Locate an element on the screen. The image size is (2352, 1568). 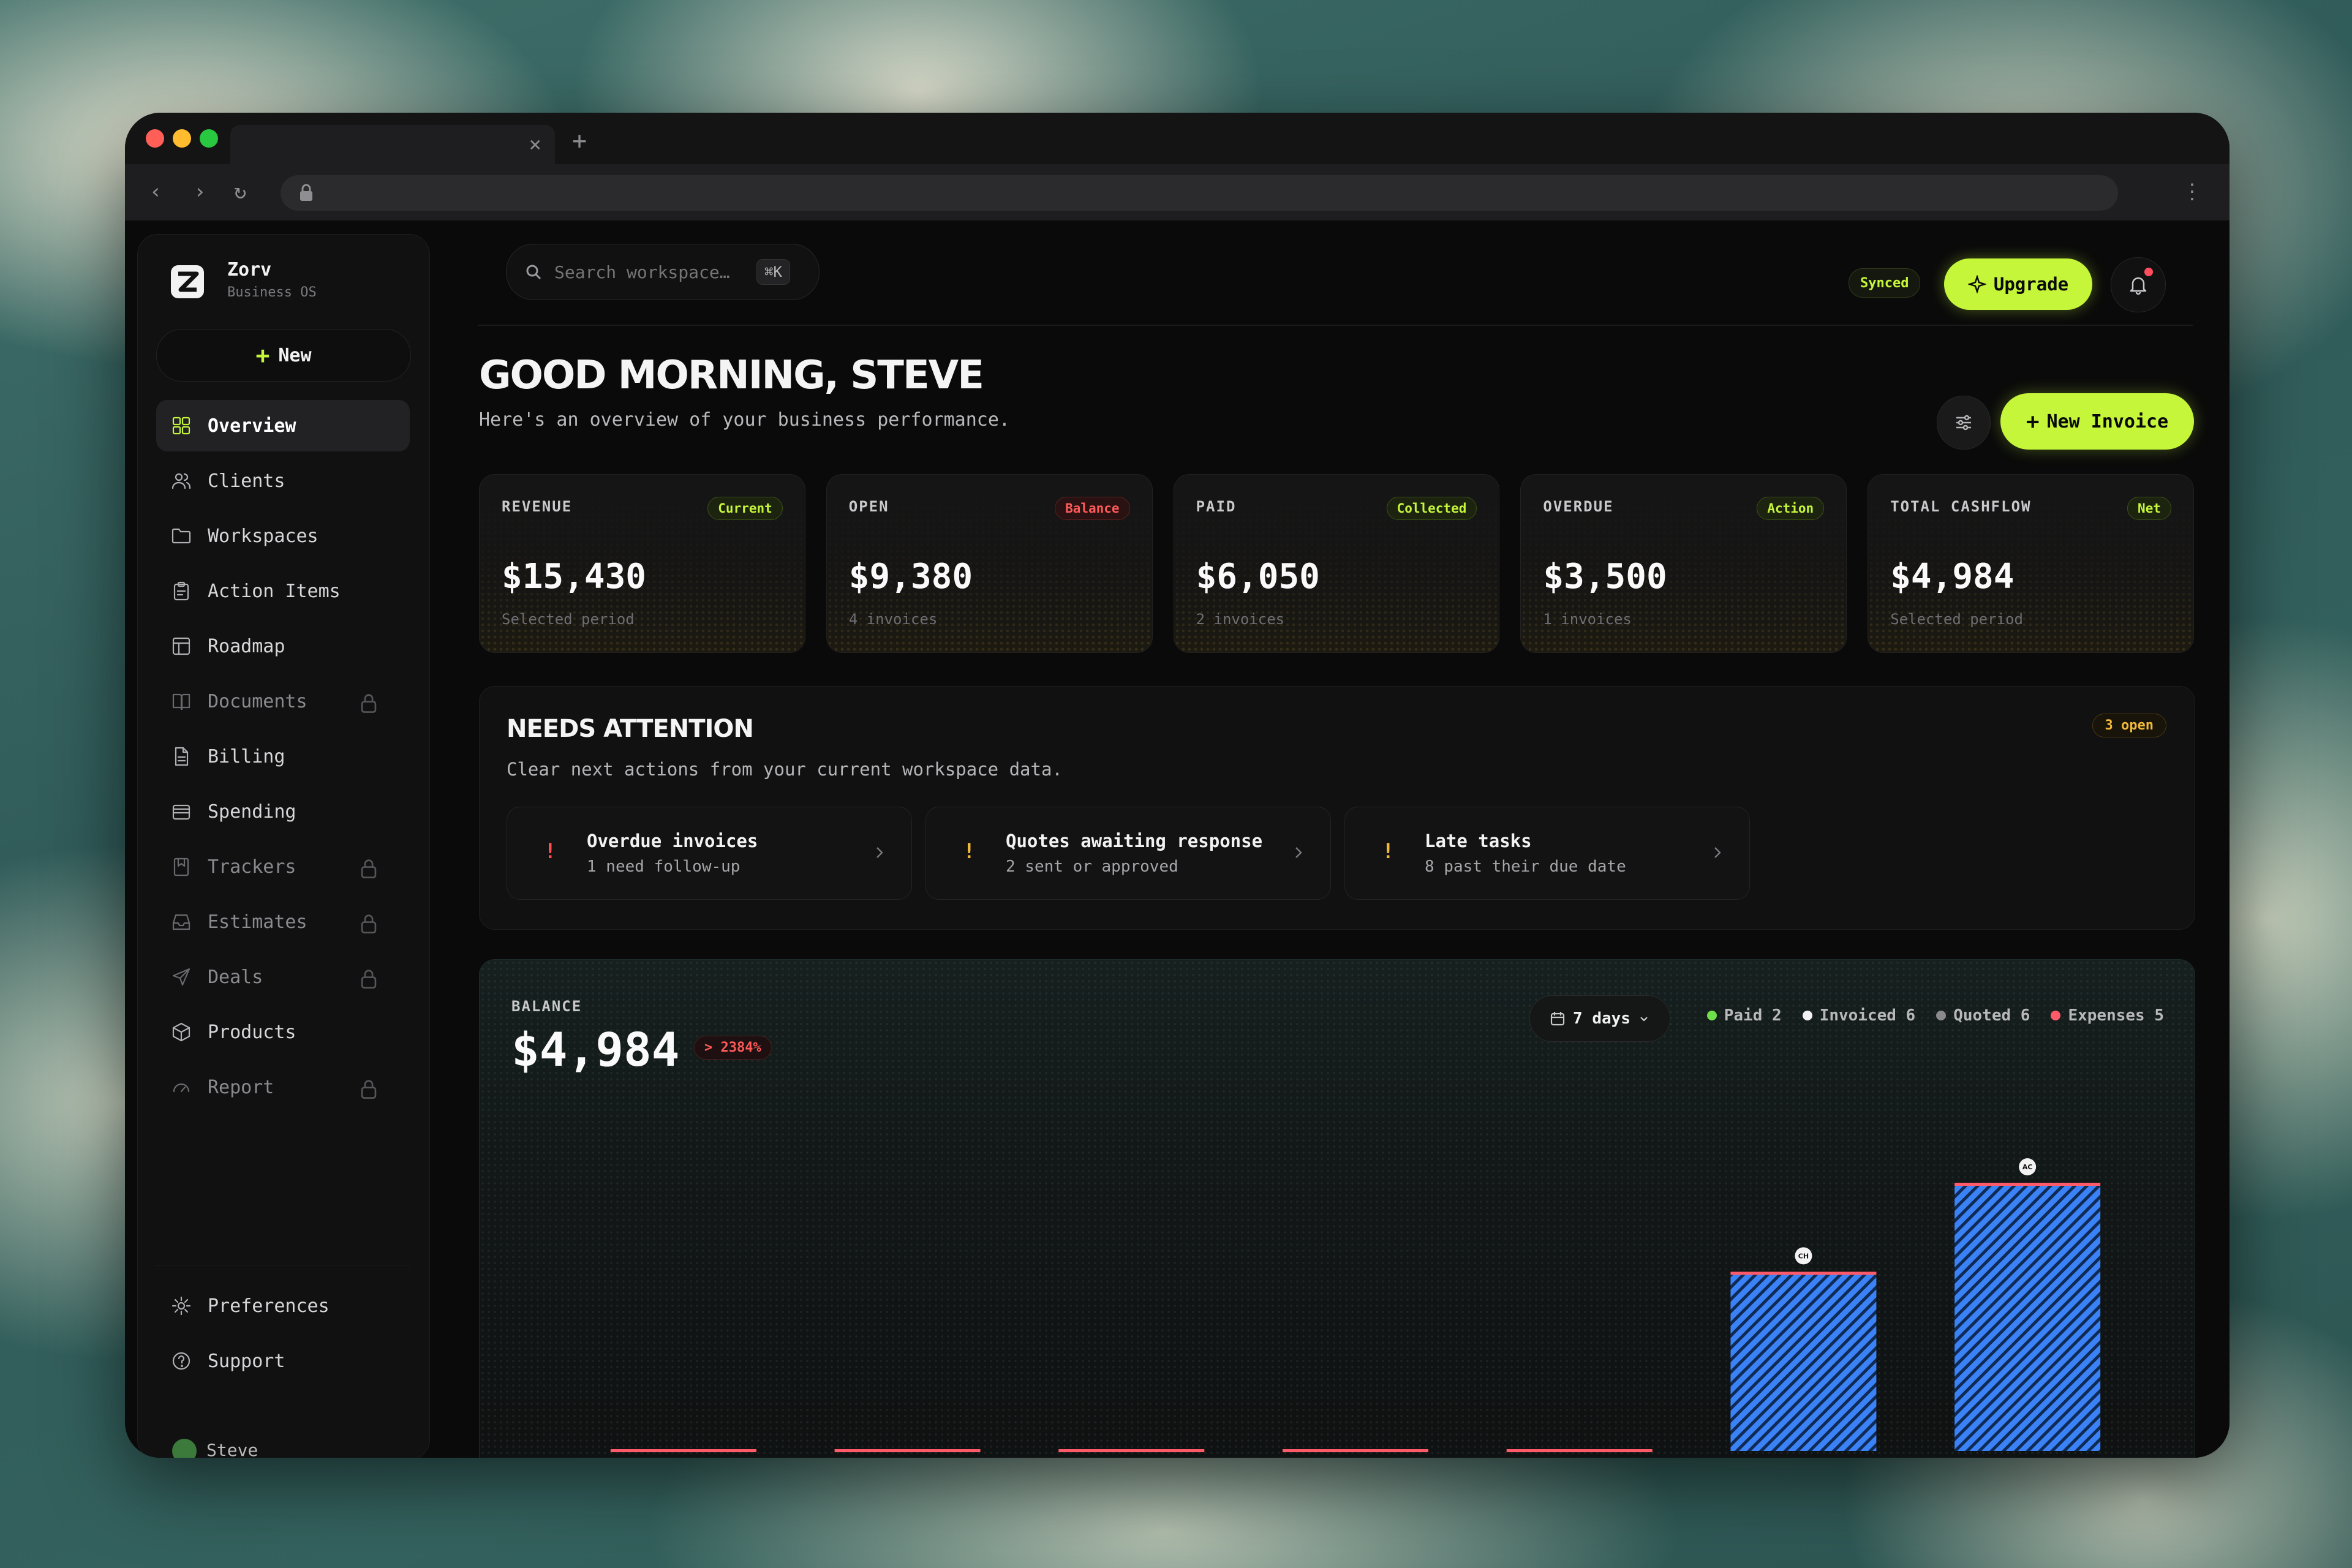
stat-card-revenue: REVENUE Current $15,430 Selected period is located at coordinates (642, 563).